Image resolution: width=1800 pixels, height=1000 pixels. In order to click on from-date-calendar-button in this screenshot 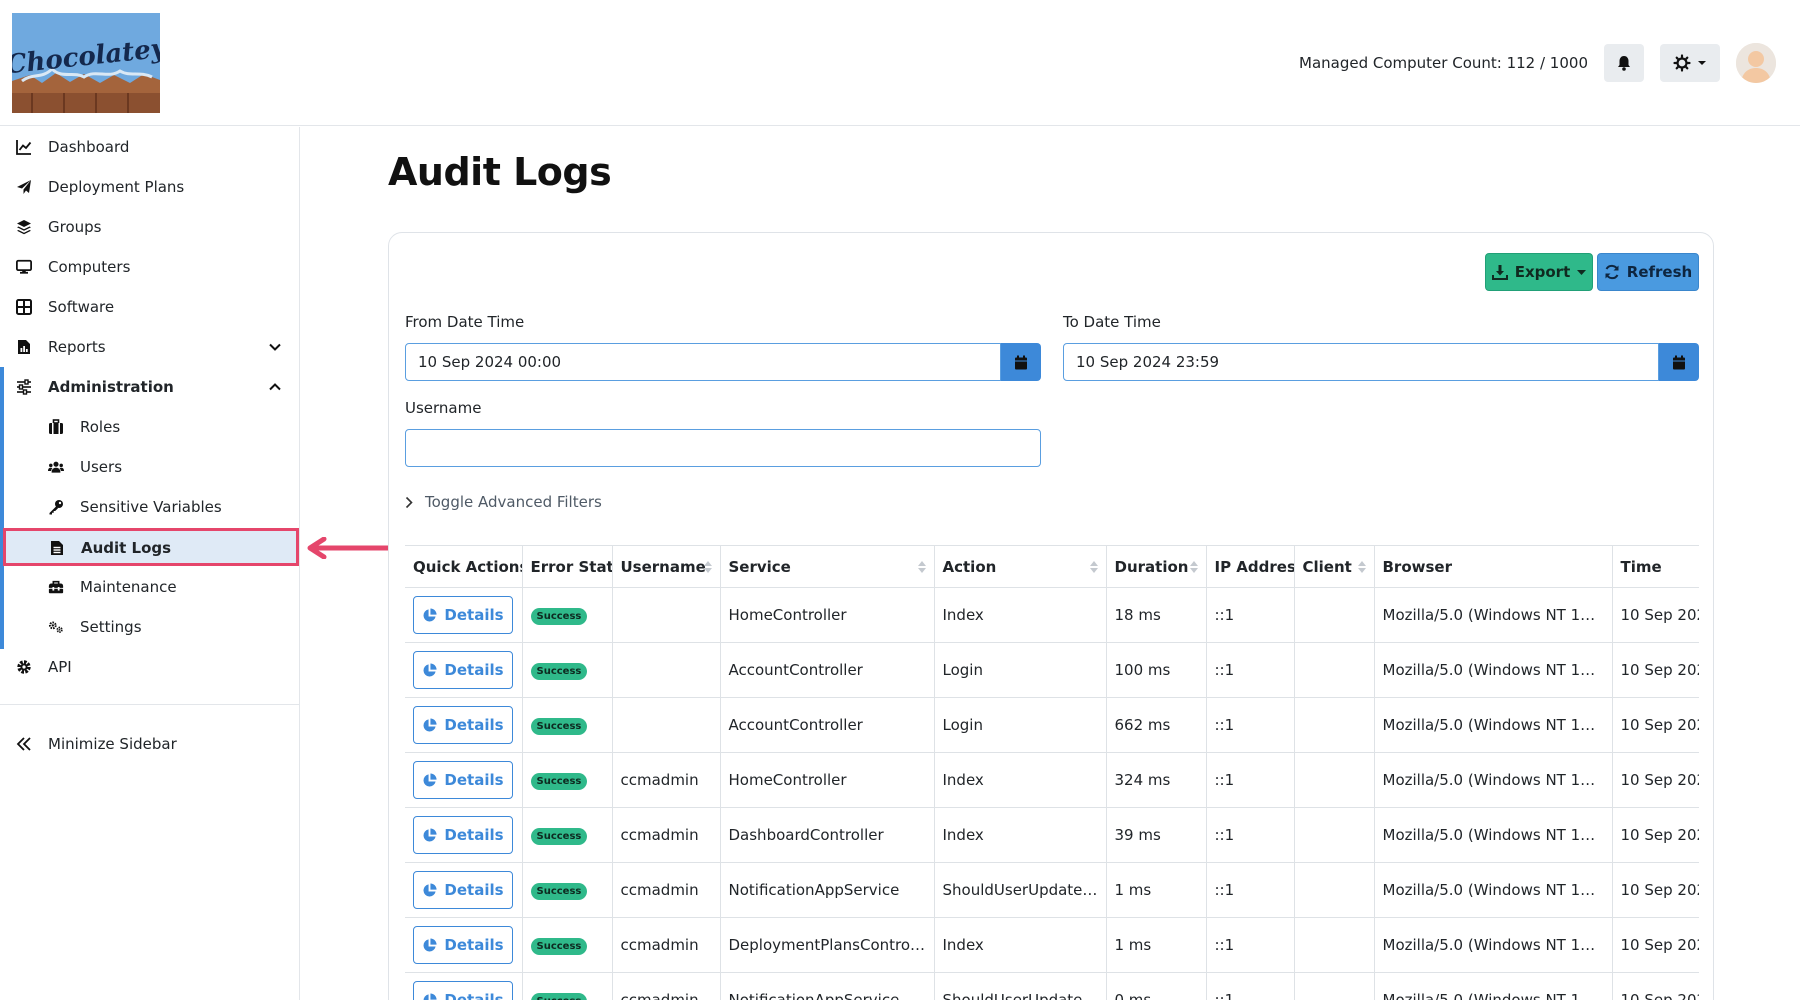, I will do `click(1021, 362)`.